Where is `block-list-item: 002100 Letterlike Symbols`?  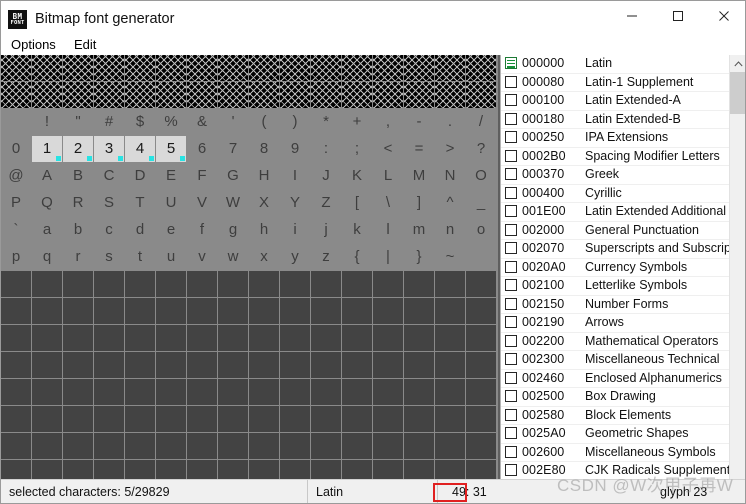
block-list-item: 002100 Letterlike Symbols is located at coordinates (615, 286).